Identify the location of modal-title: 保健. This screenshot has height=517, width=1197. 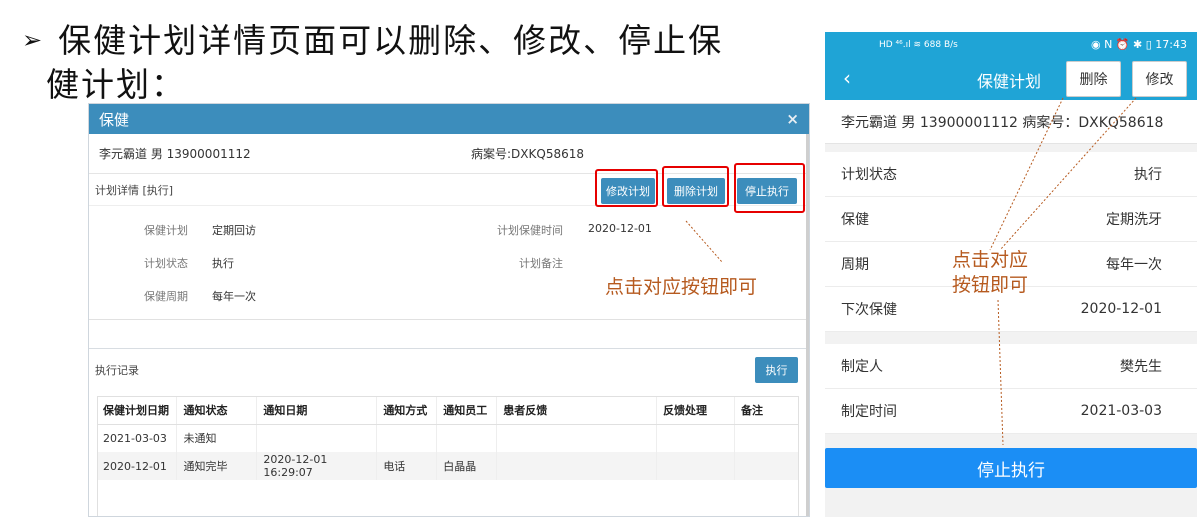
(114, 119).